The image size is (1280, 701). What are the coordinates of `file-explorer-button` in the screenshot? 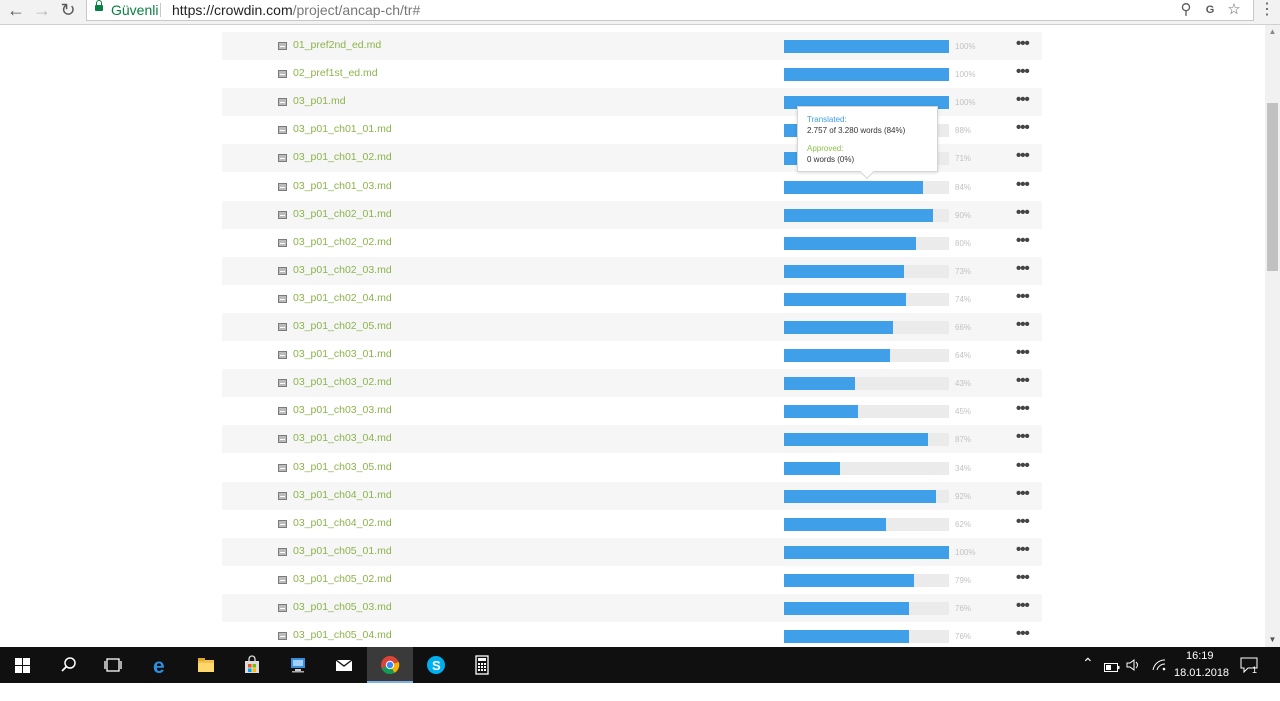 It's located at (206, 665).